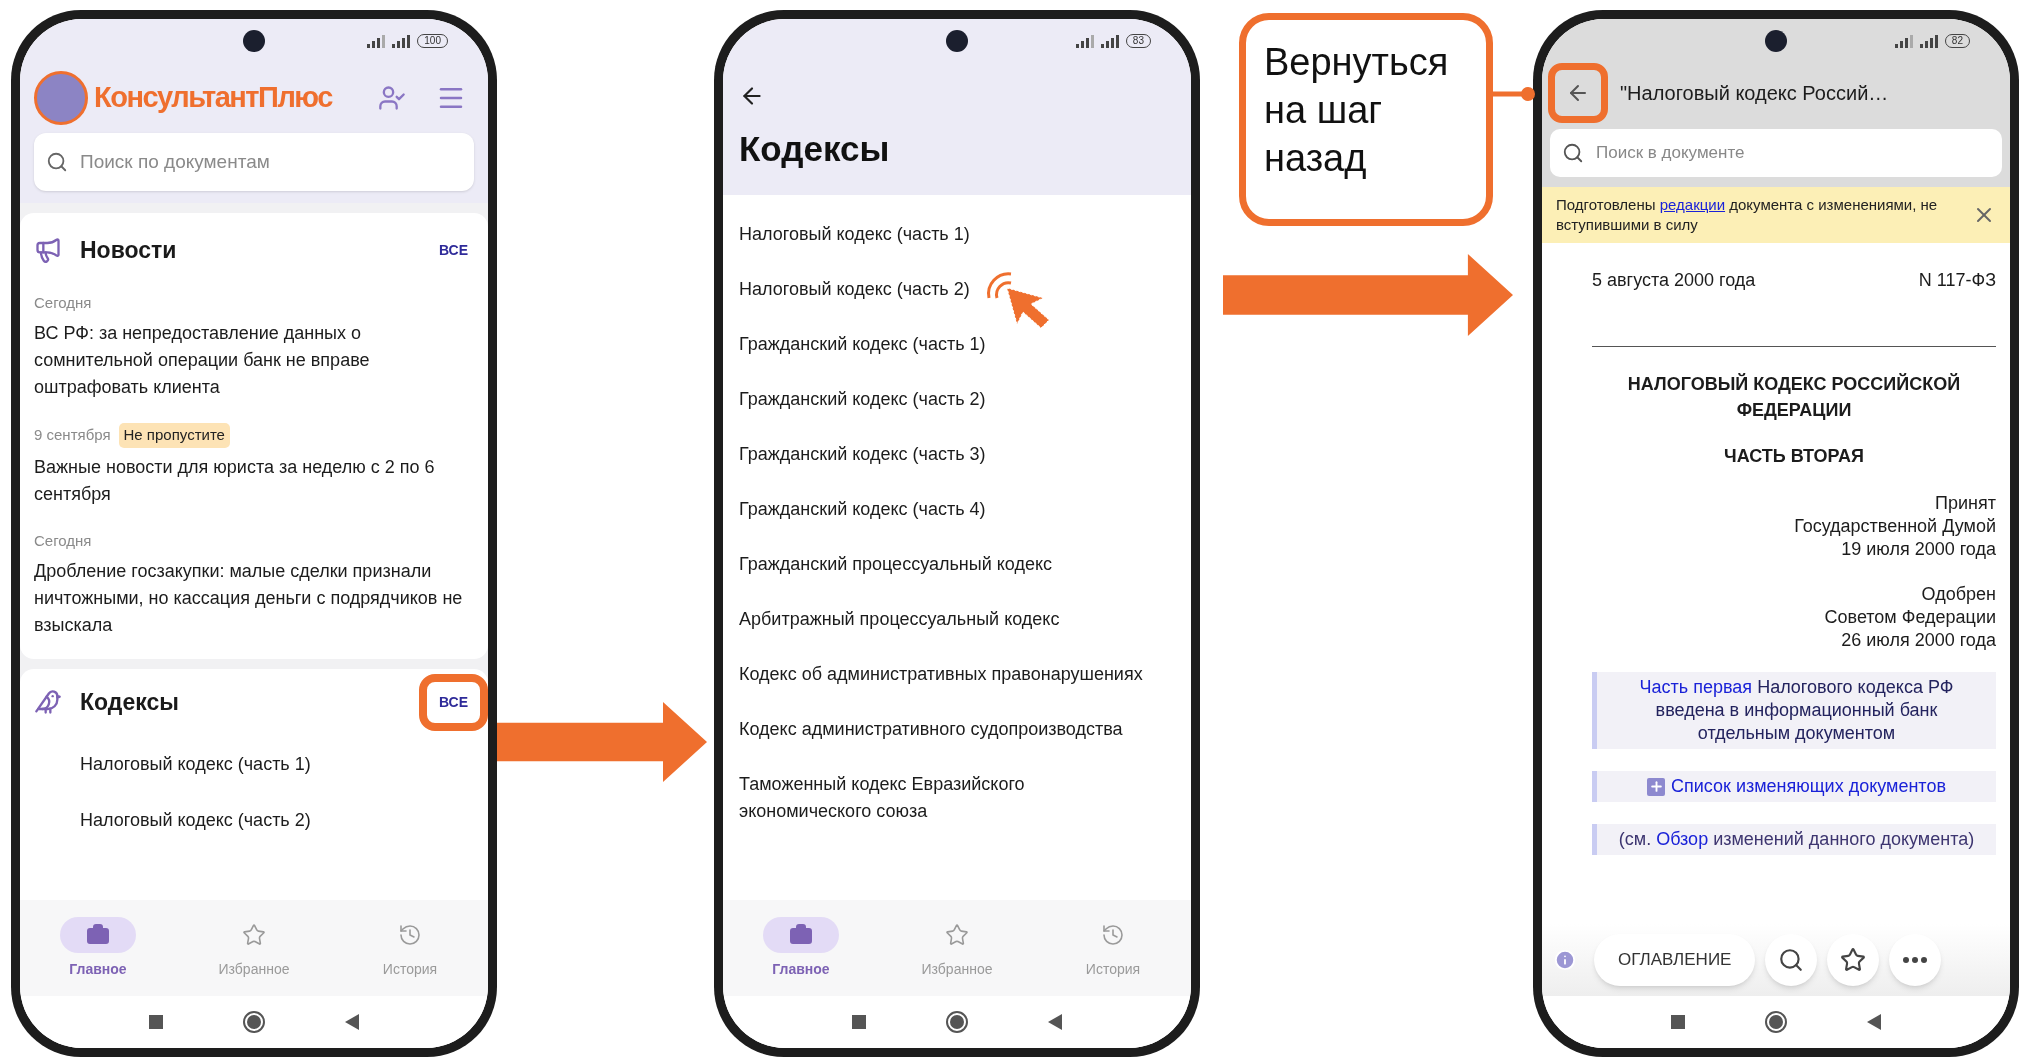 This screenshot has width=2026, height=1059. Describe the element at coordinates (72, 435) in the screenshot. I see `news-date: 9 сентября` at that location.